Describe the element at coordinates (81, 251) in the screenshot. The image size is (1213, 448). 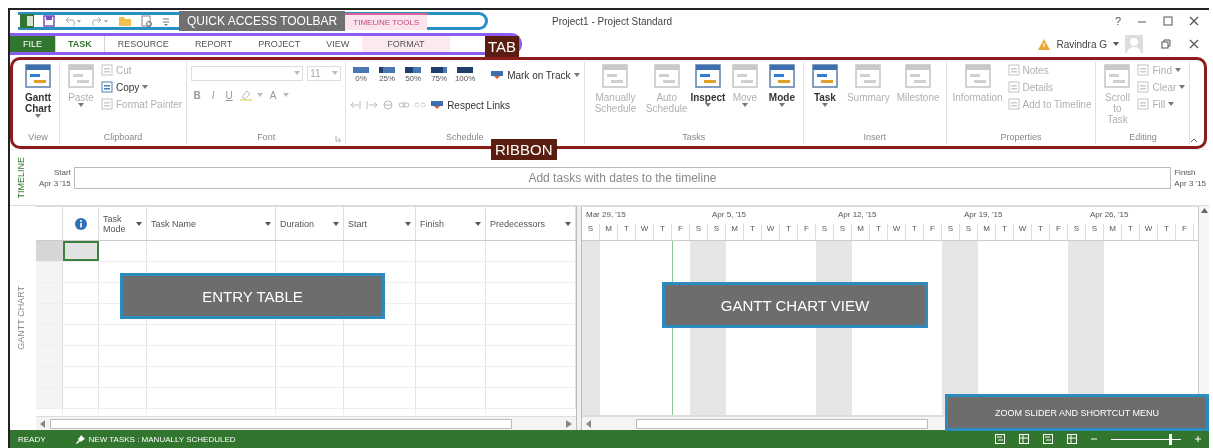
I see `selected-cell` at that location.